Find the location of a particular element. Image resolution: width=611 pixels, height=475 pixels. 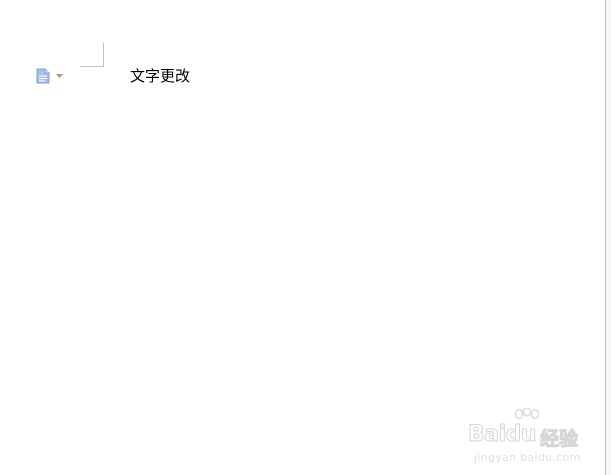

document-icon is located at coordinates (43, 76).